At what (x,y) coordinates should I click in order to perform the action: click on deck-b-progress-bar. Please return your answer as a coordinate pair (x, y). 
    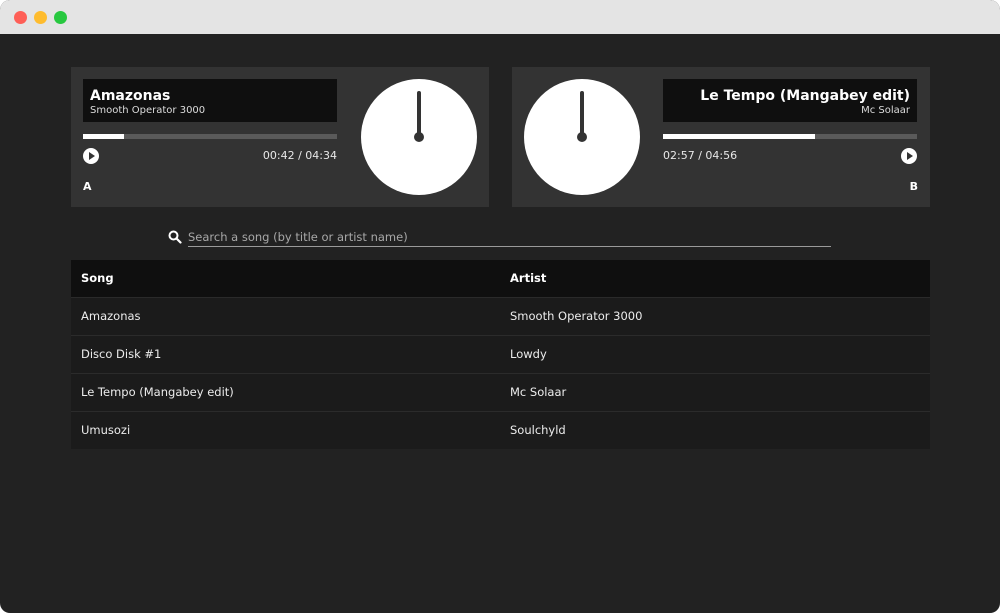
    Looking at the image, I should click on (790, 136).